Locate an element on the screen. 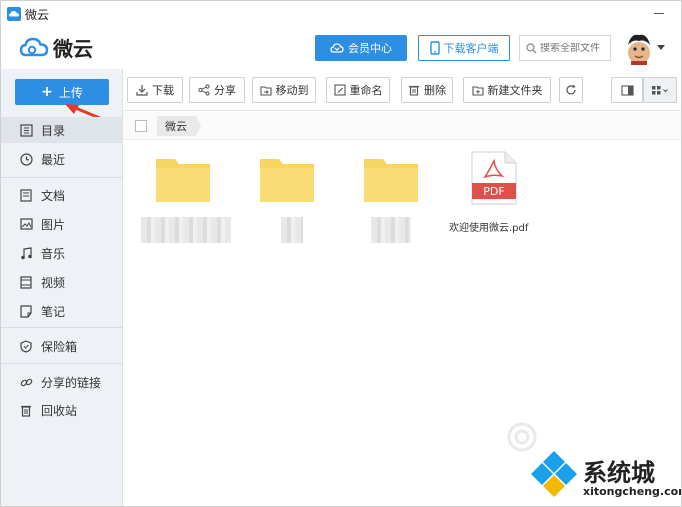 The image size is (682, 507). title-bar: 微云 is located at coordinates (341, 14).